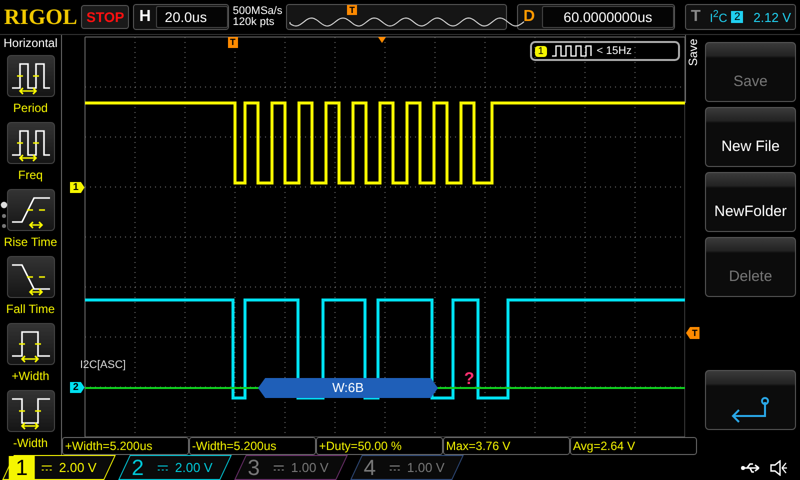 Image resolution: width=800 pixels, height=480 pixels. What do you see at coordinates (719, 17) in the screenshot?
I see `trigger-type: I$^{2}$C` at bounding box center [719, 17].